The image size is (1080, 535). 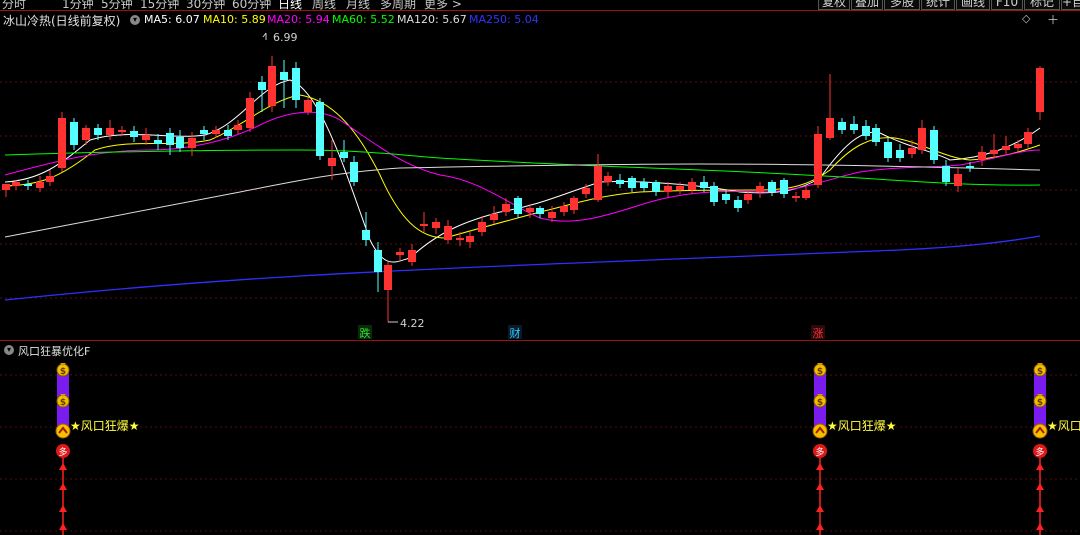 What do you see at coordinates (290, 5) in the screenshot?
I see `period-tab-daily: 日线` at bounding box center [290, 5].